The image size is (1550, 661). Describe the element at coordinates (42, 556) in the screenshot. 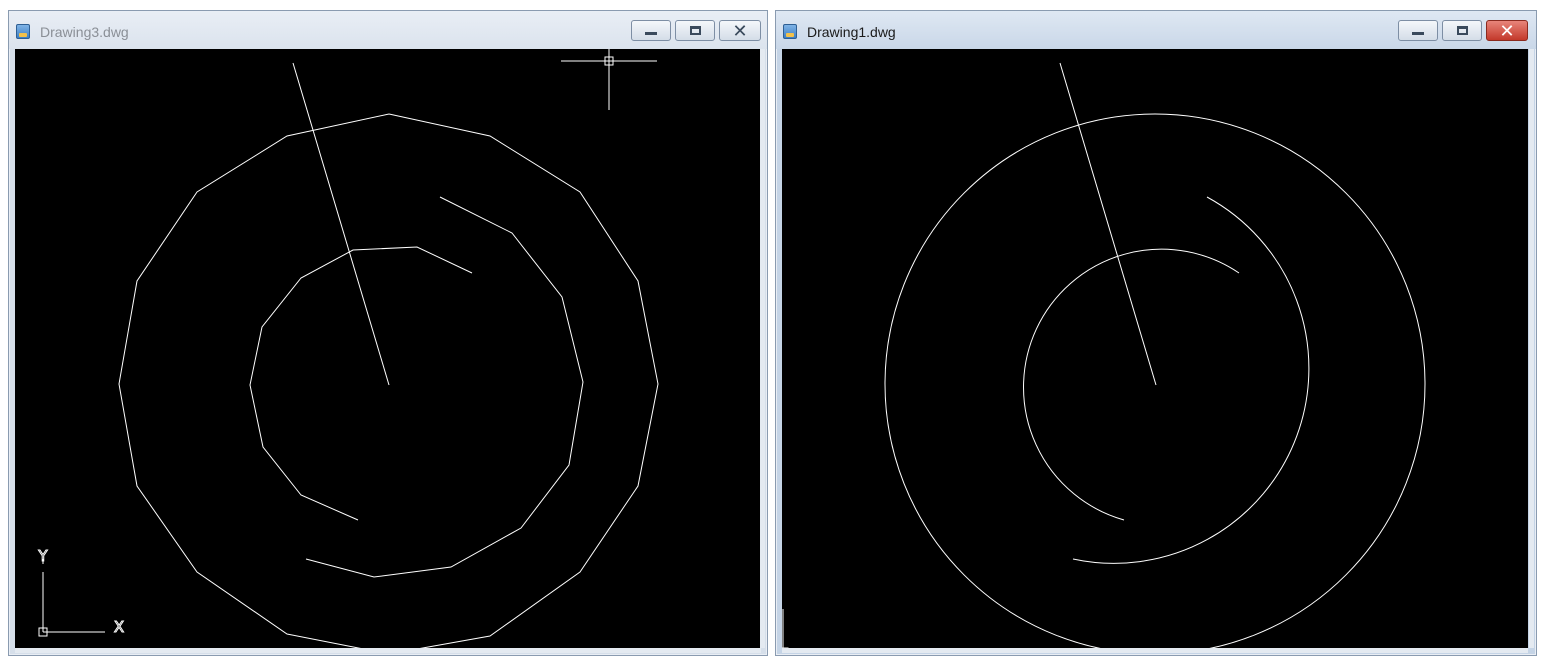

I see `ucs-y-label: Y` at that location.